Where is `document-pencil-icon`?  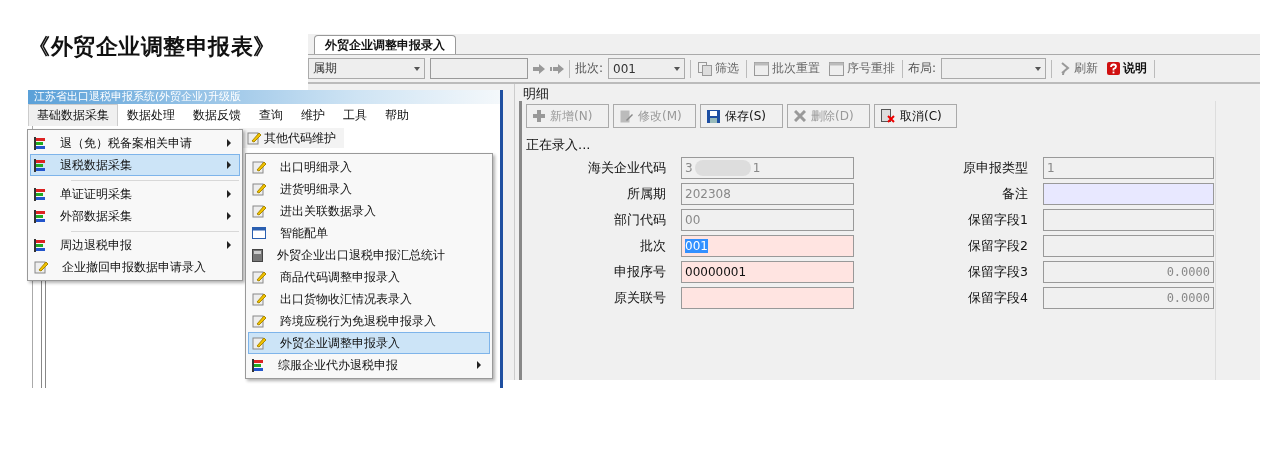 document-pencil-icon is located at coordinates (626, 116).